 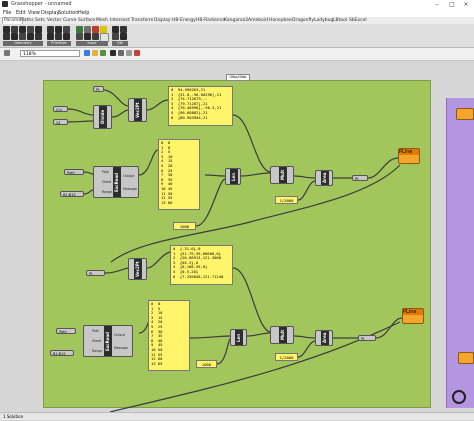 I want to click on value-list-icon, so click(x=79, y=36).